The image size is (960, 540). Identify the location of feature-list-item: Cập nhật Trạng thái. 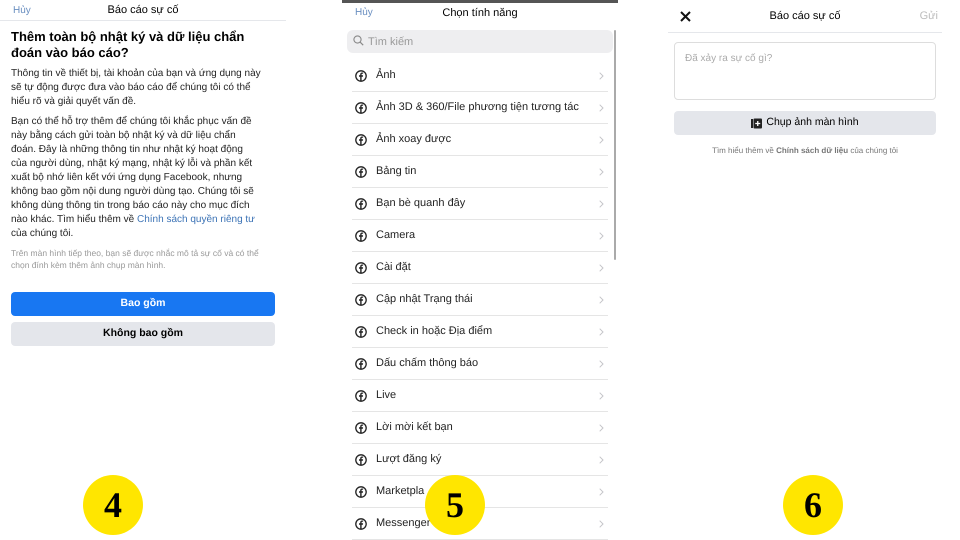
(480, 300).